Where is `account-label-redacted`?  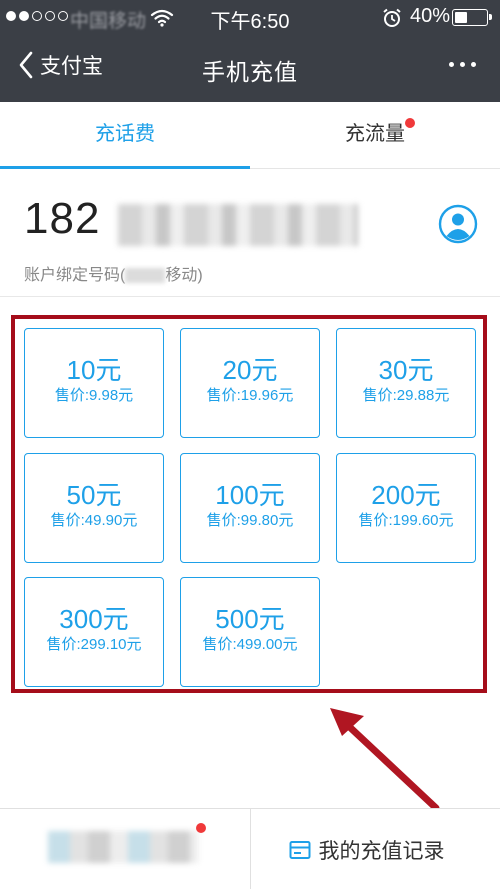 account-label-redacted is located at coordinates (145, 275).